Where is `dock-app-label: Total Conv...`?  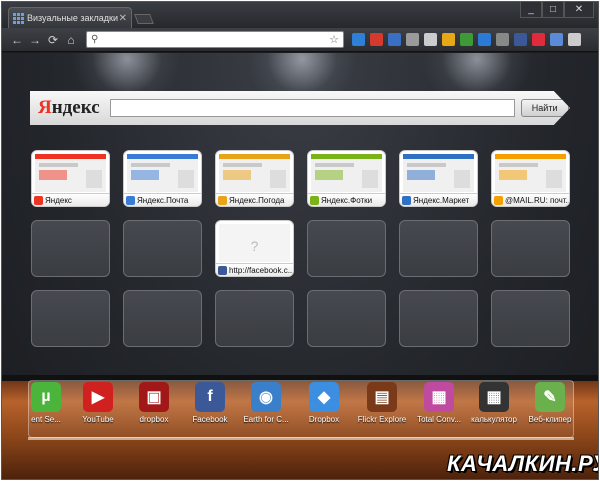 dock-app-label: Total Conv... is located at coordinates (439, 419).